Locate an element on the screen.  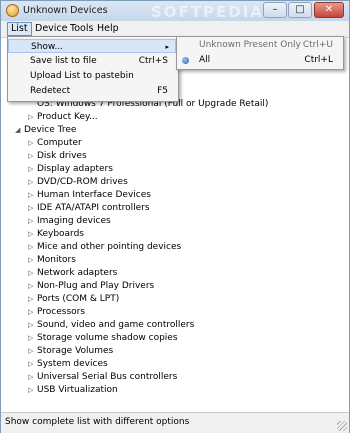
tree-item: ▷ Ports (COM & LPT) is located at coordinates (73, 299).